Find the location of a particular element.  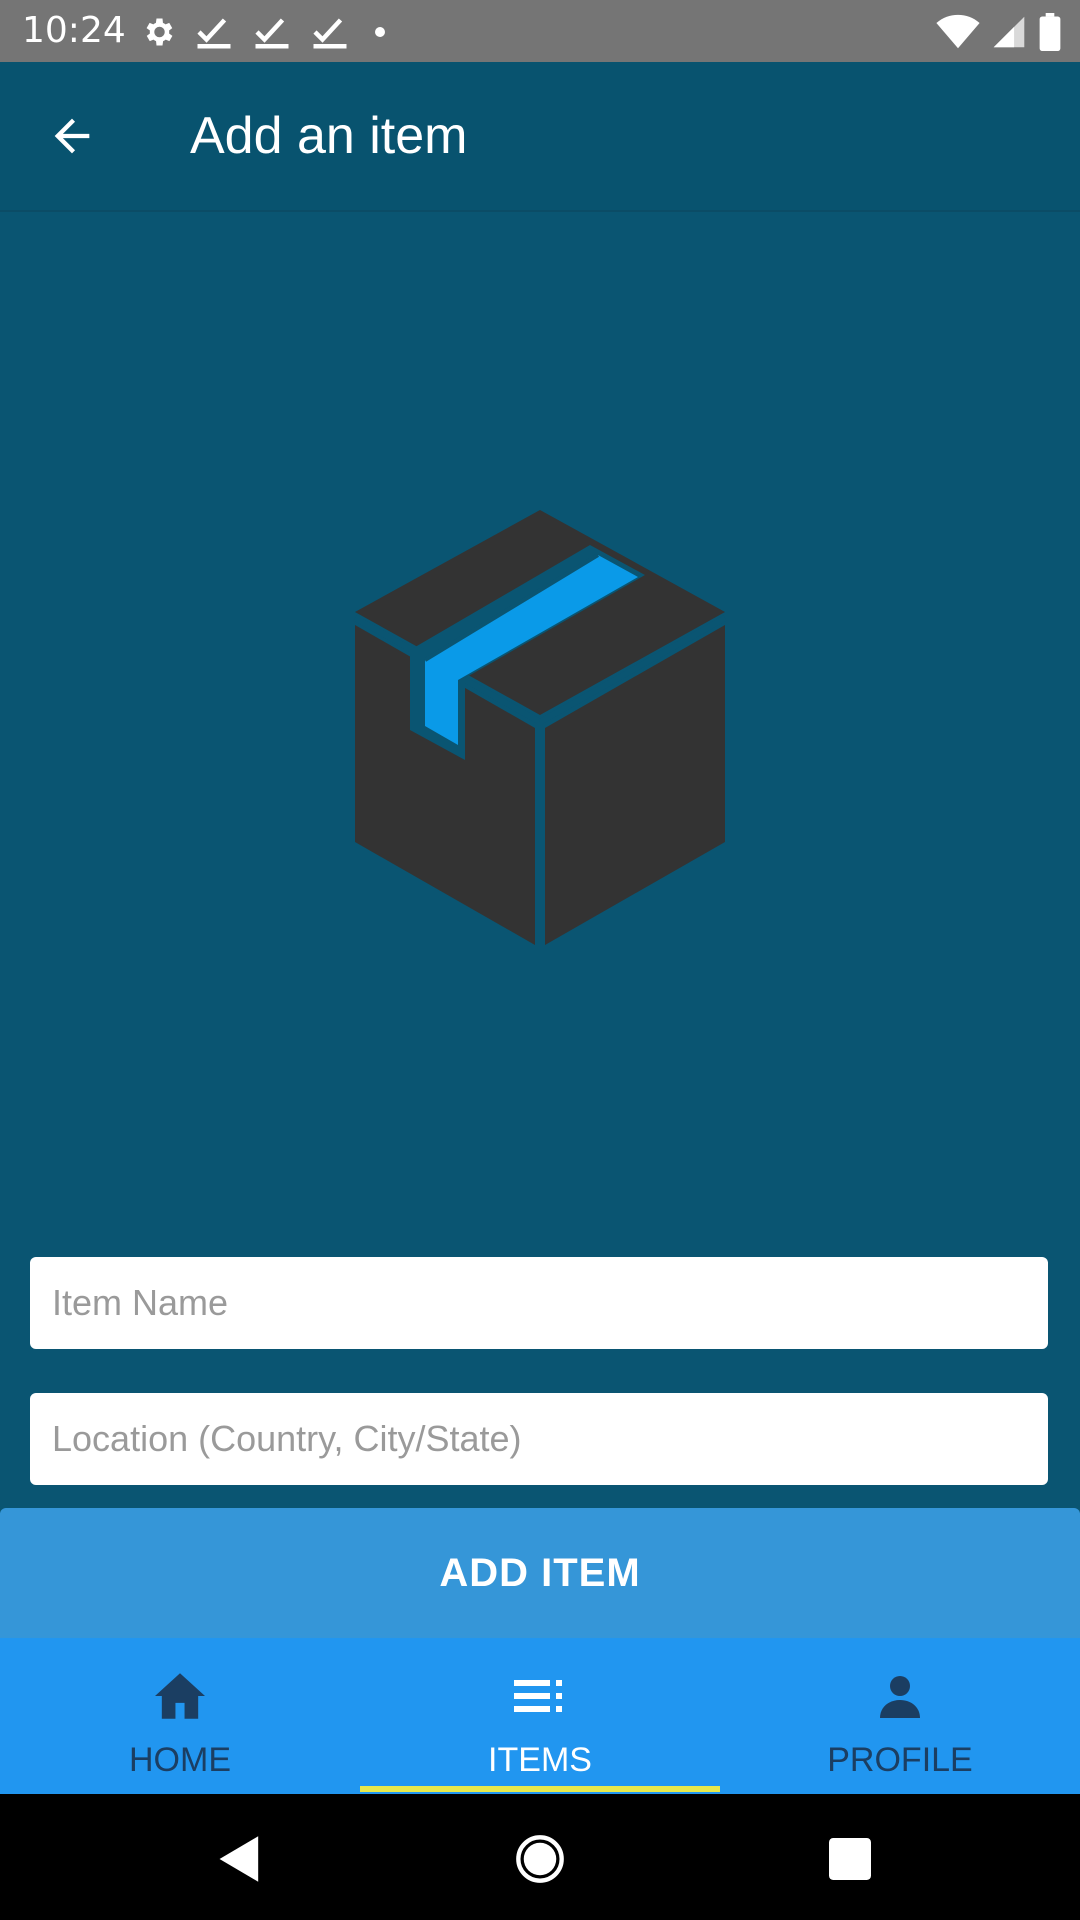

system-status-icons is located at coordinates (999, 32).